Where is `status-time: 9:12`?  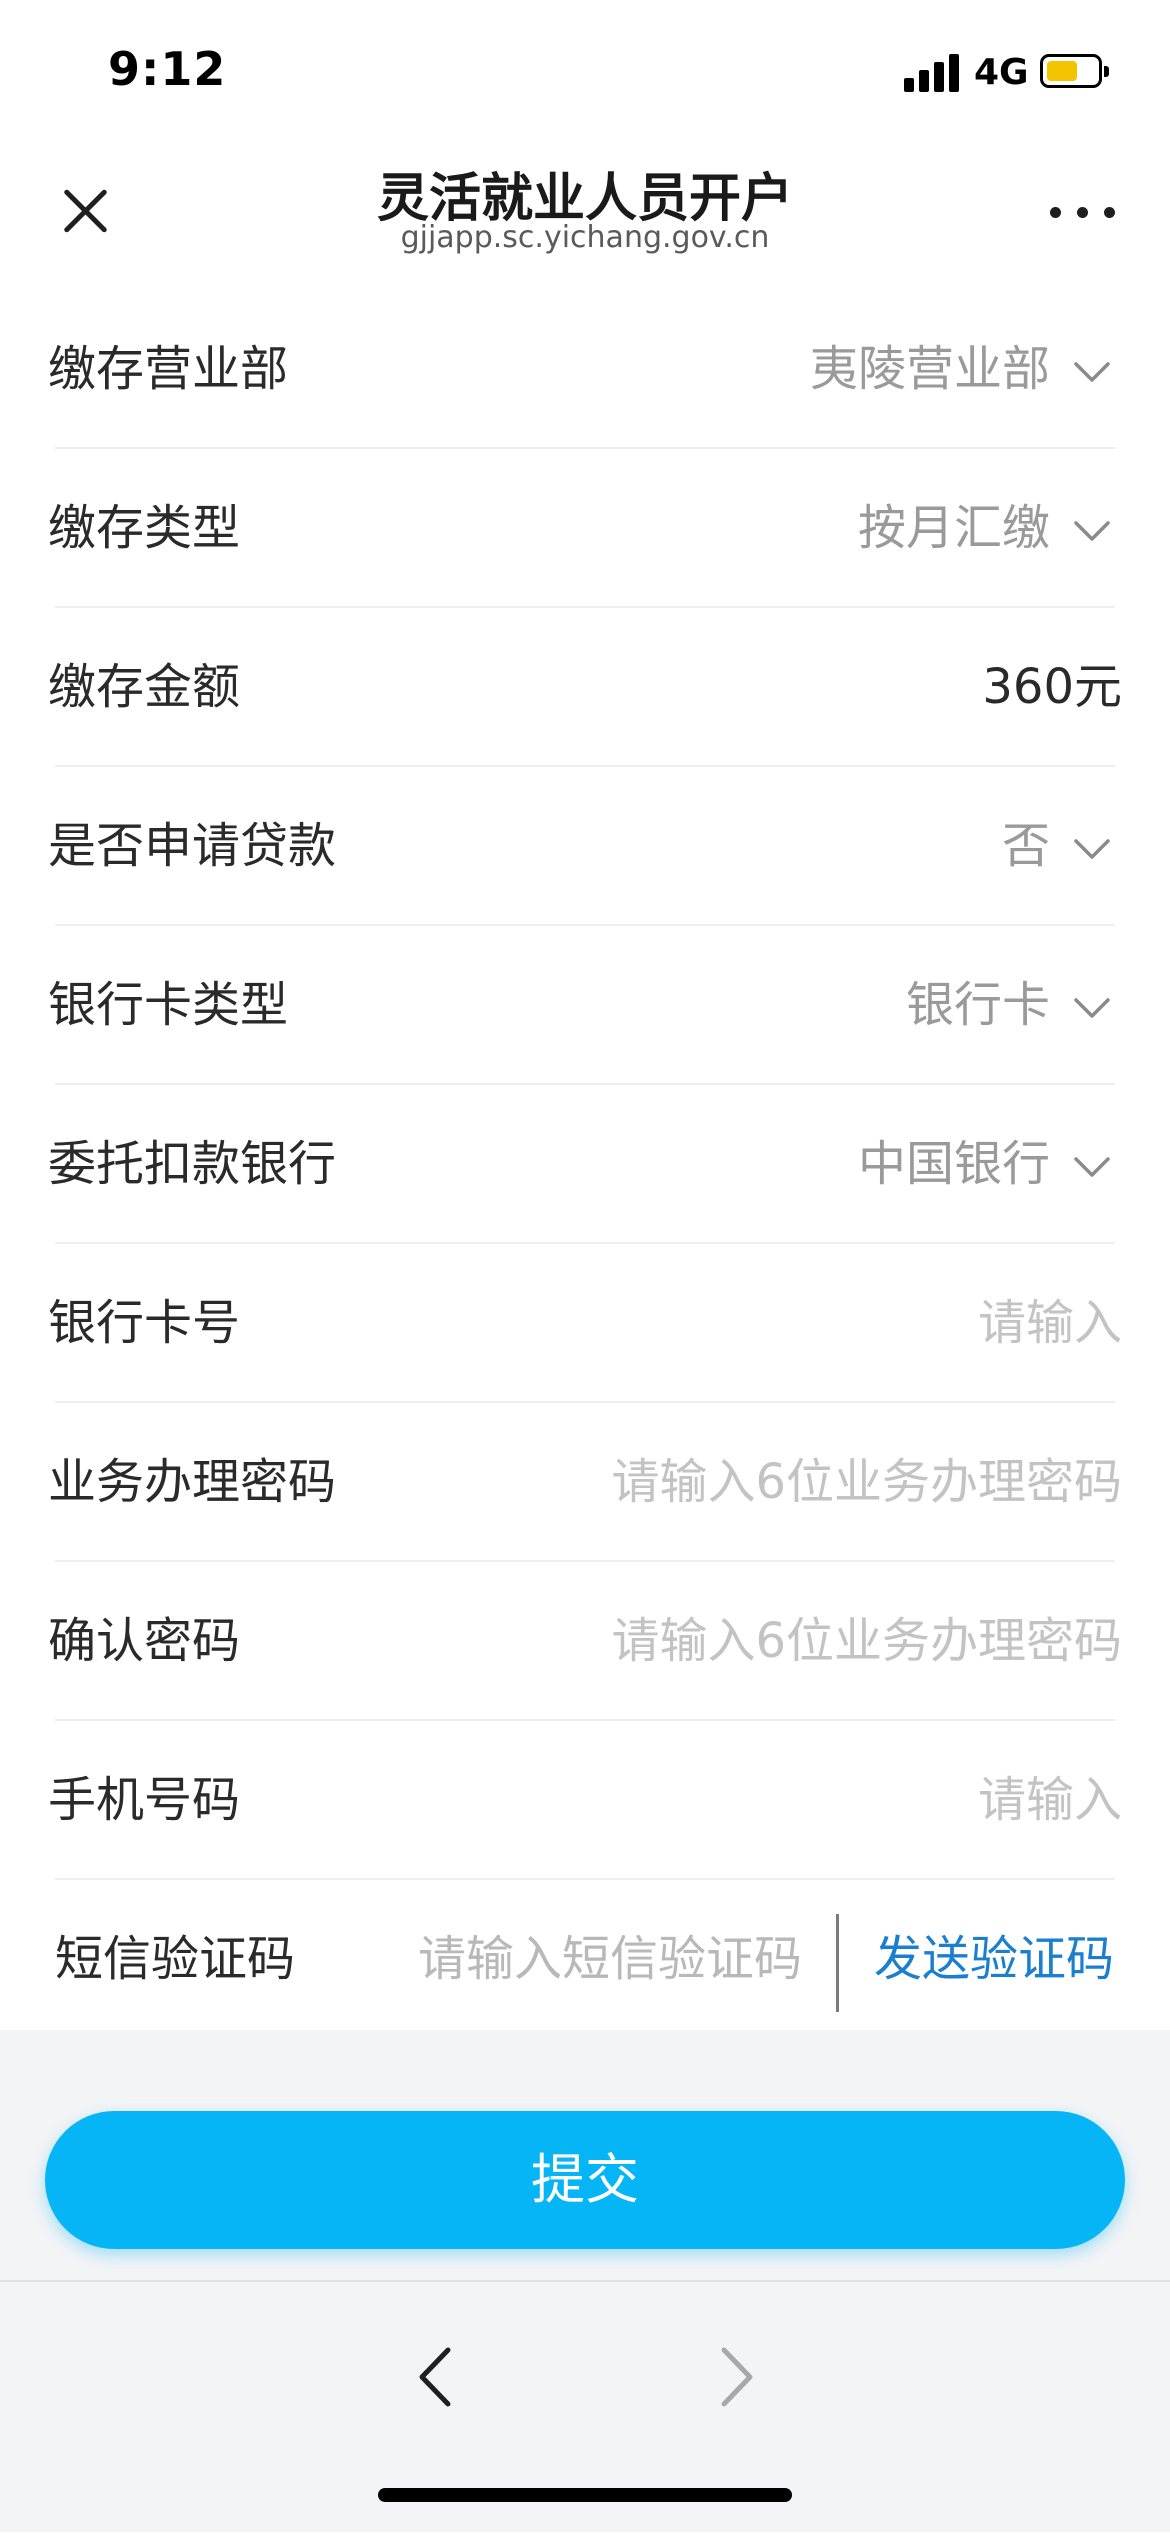 status-time: 9:12 is located at coordinates (167, 69).